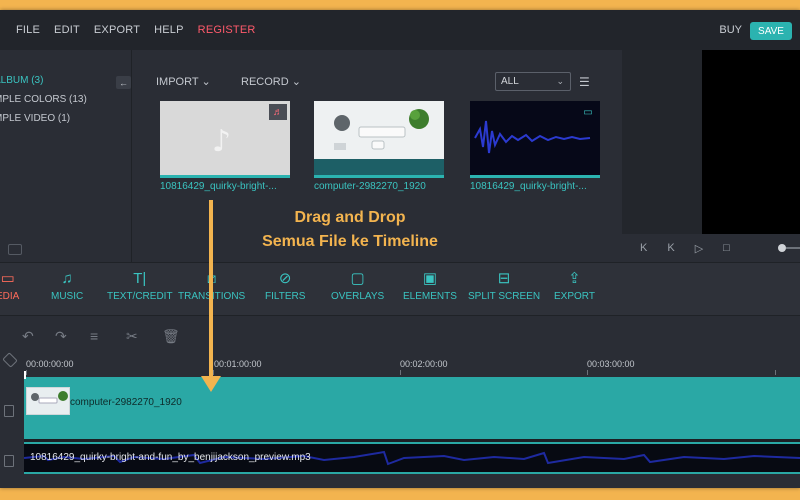 This screenshot has height=500, width=800. I want to click on elements-icon: ▣, so click(430, 278).